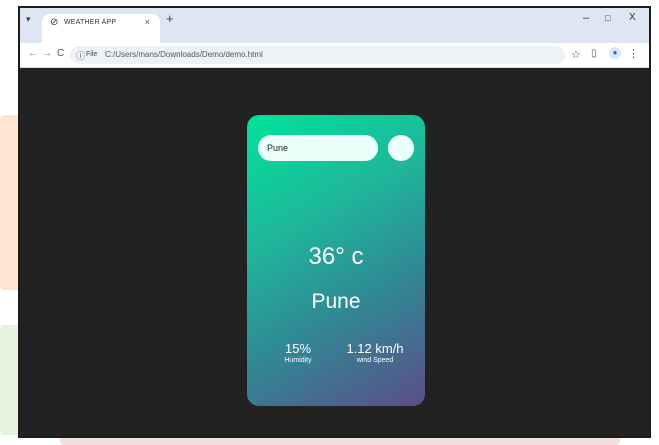  What do you see at coordinates (90, 22) in the screenshot?
I see `tab-title: WEATHER APP` at bounding box center [90, 22].